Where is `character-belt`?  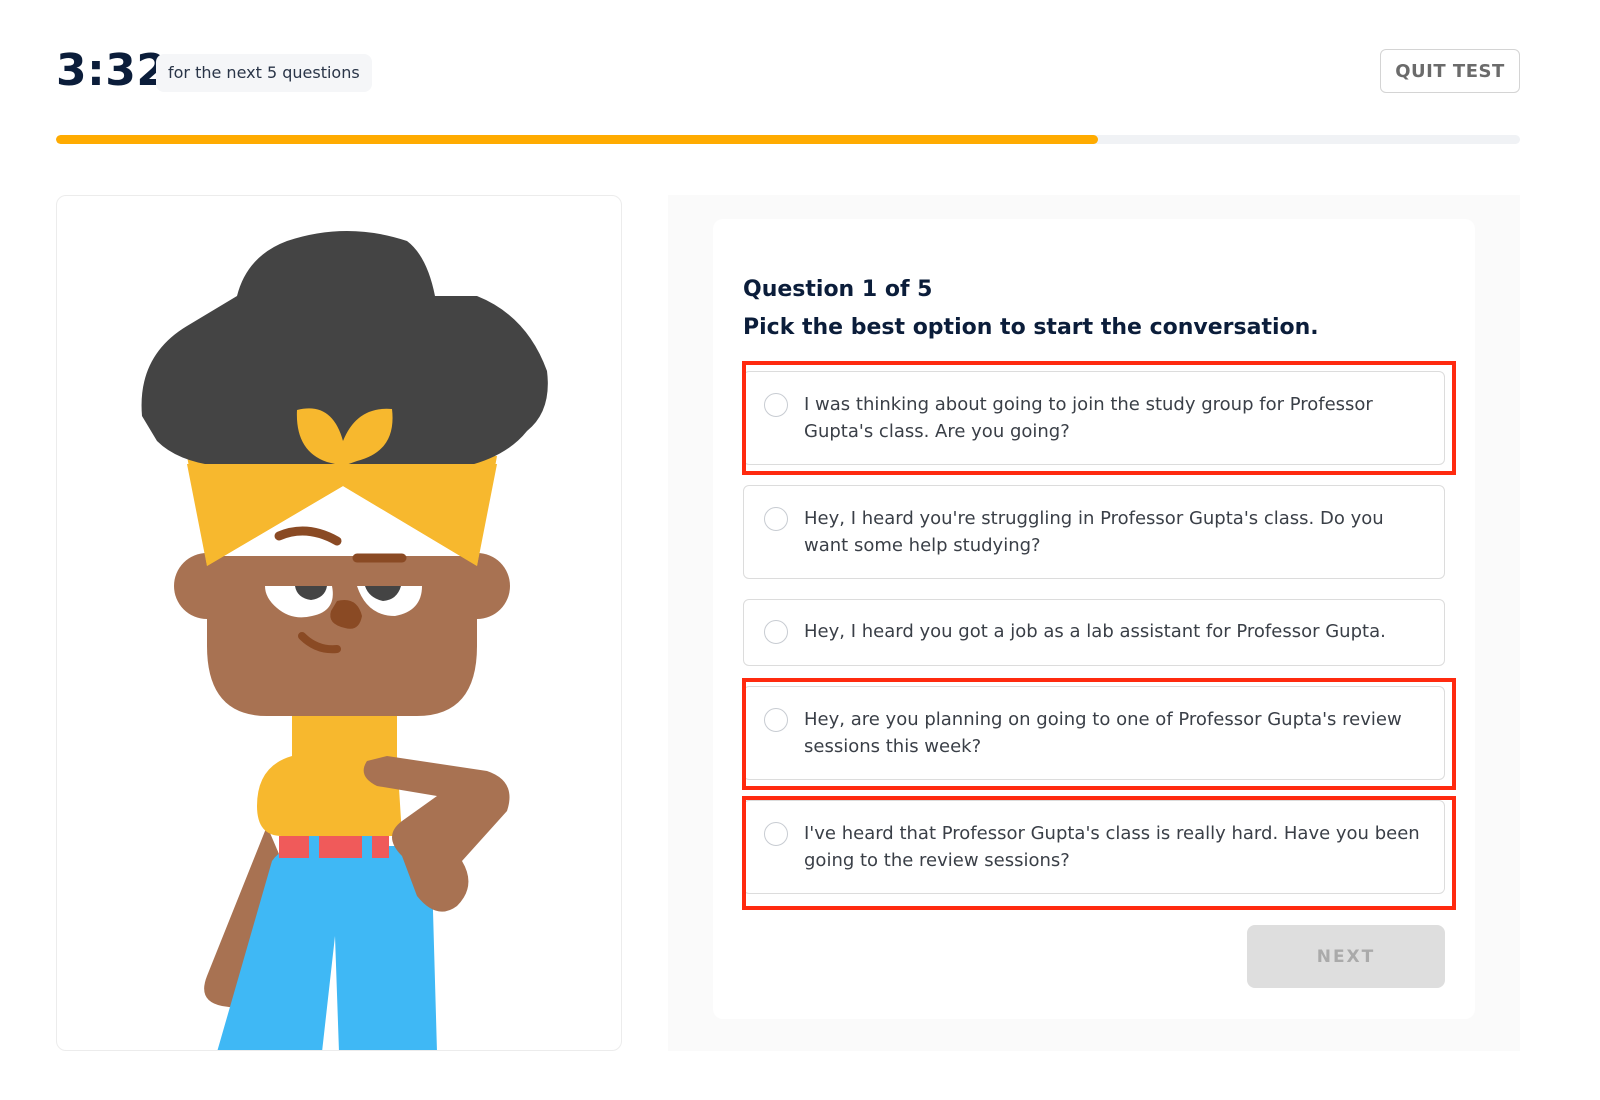
character-belt is located at coordinates (334, 847).